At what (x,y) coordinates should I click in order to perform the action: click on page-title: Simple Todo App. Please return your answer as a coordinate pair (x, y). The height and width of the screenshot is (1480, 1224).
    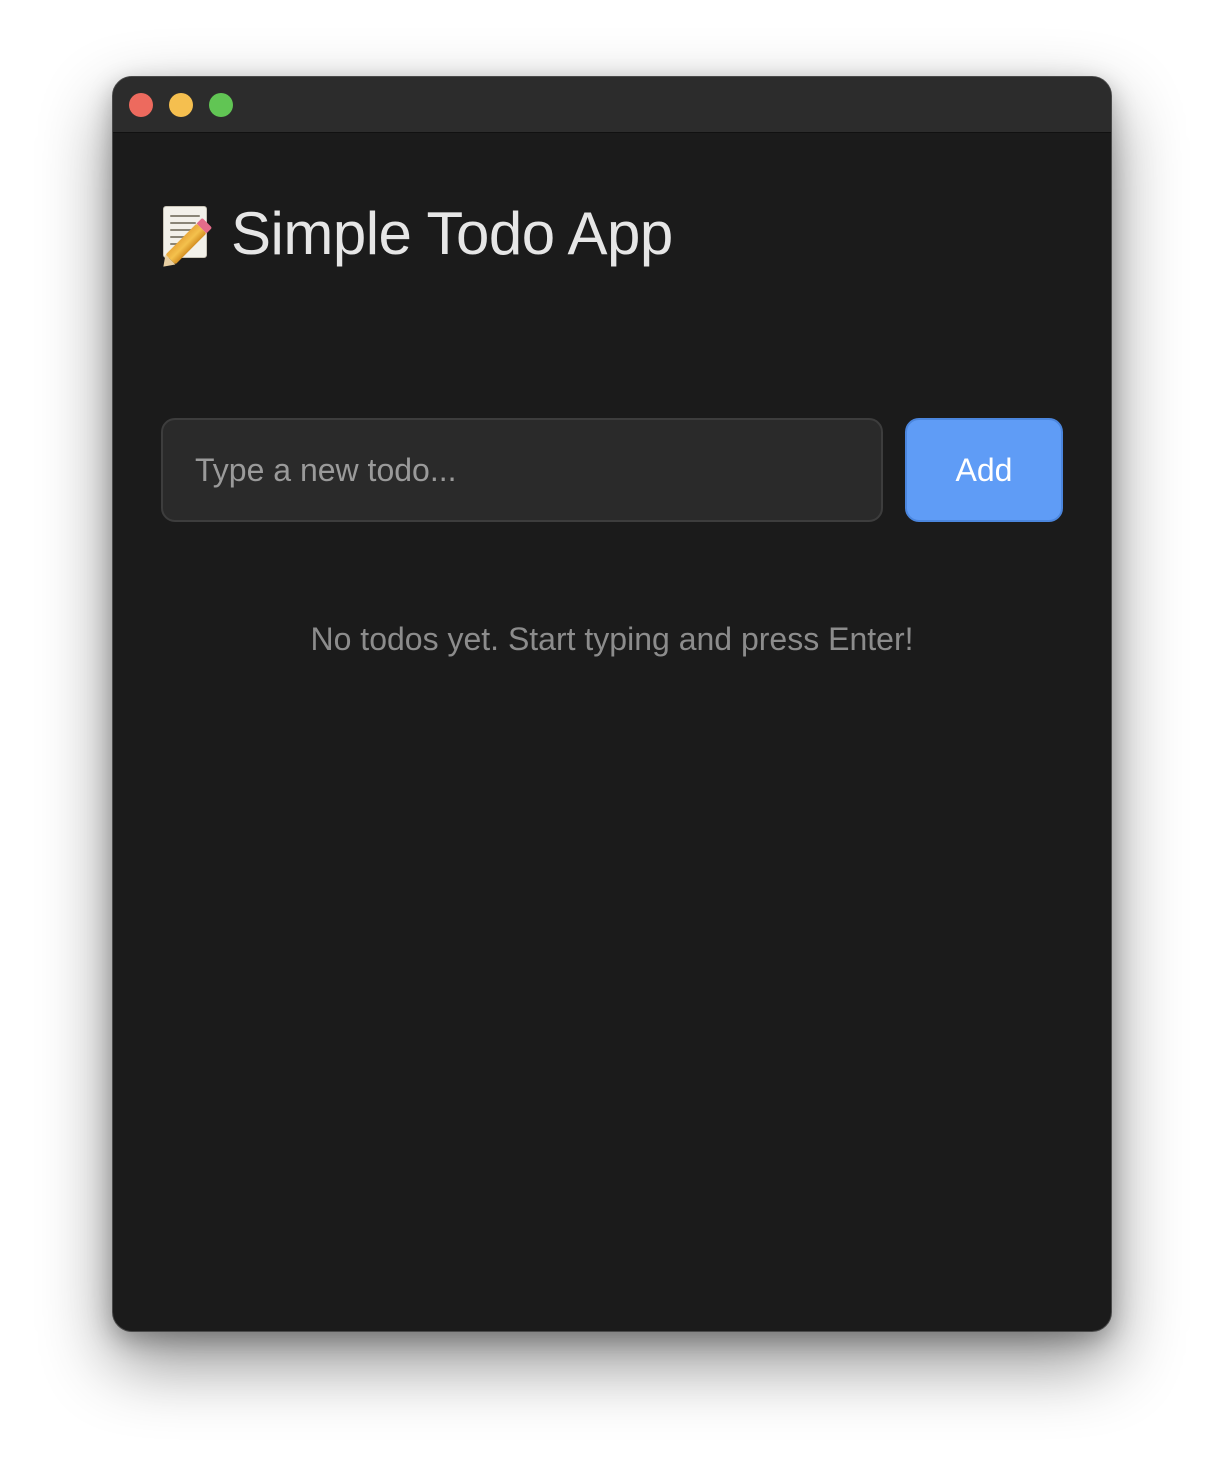
    Looking at the image, I should click on (452, 233).